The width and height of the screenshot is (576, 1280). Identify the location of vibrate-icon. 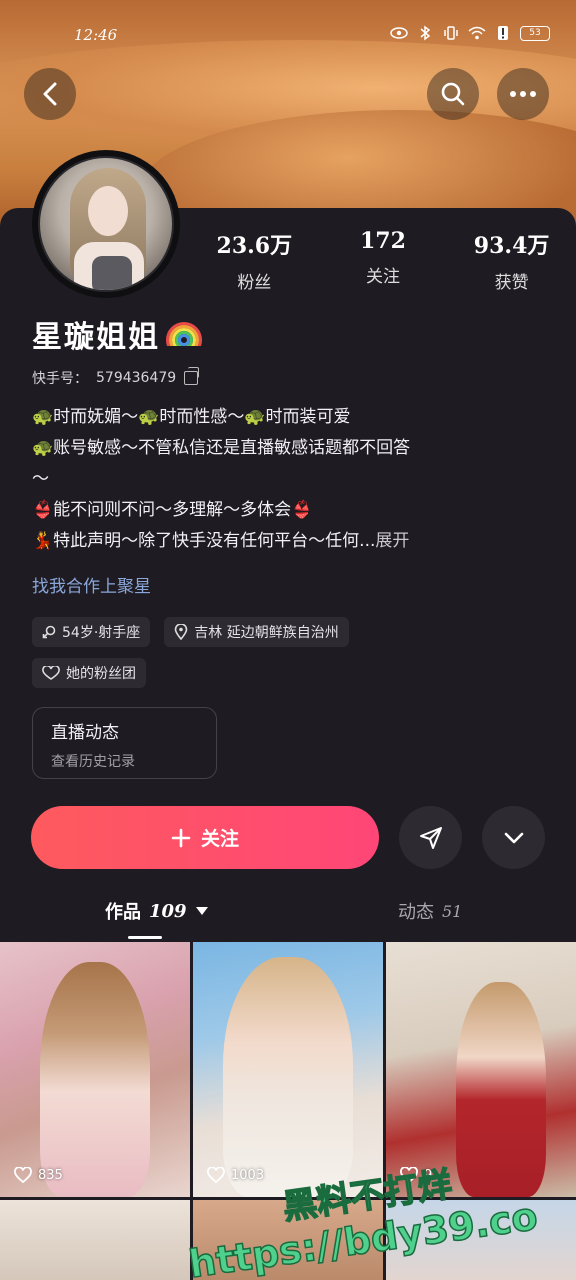
(451, 33).